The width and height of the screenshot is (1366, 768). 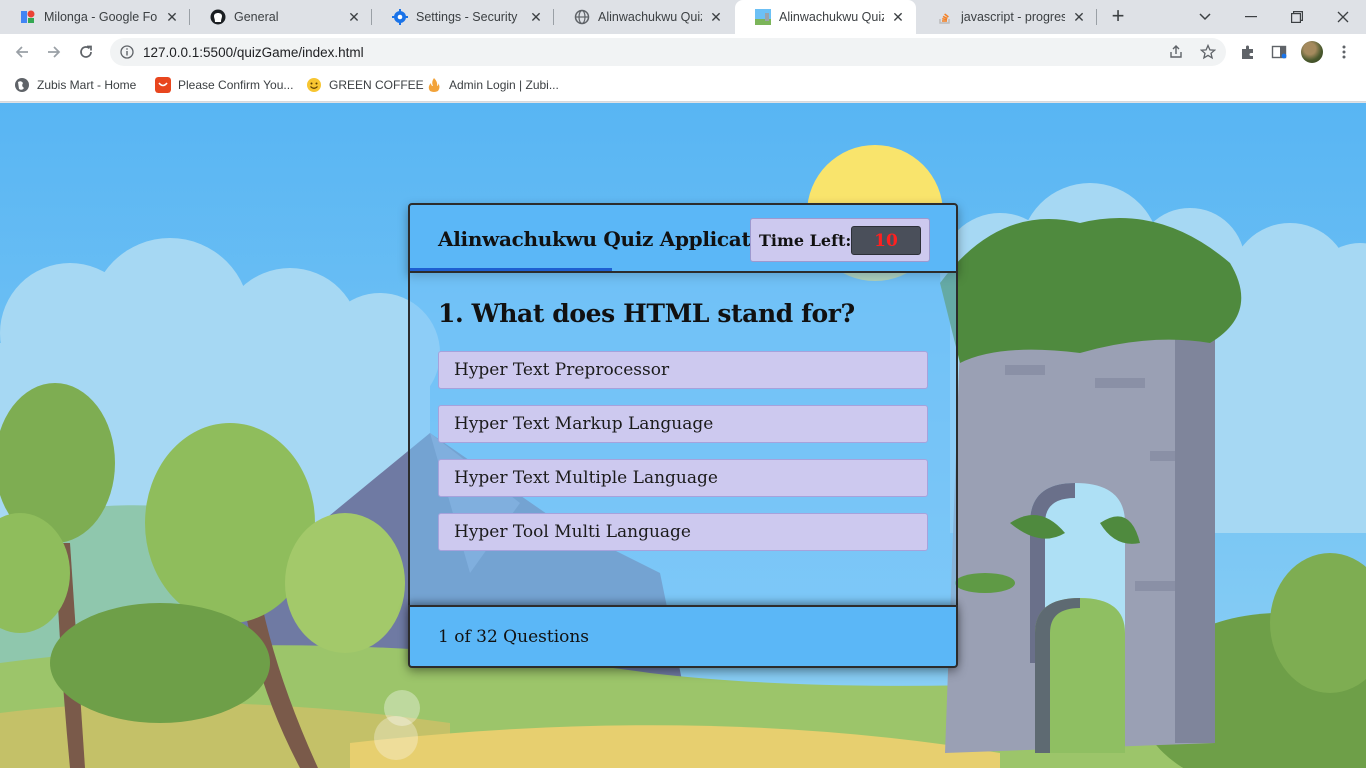 I want to click on answer-option: Hyper Text Markup Language, so click(x=683, y=424).